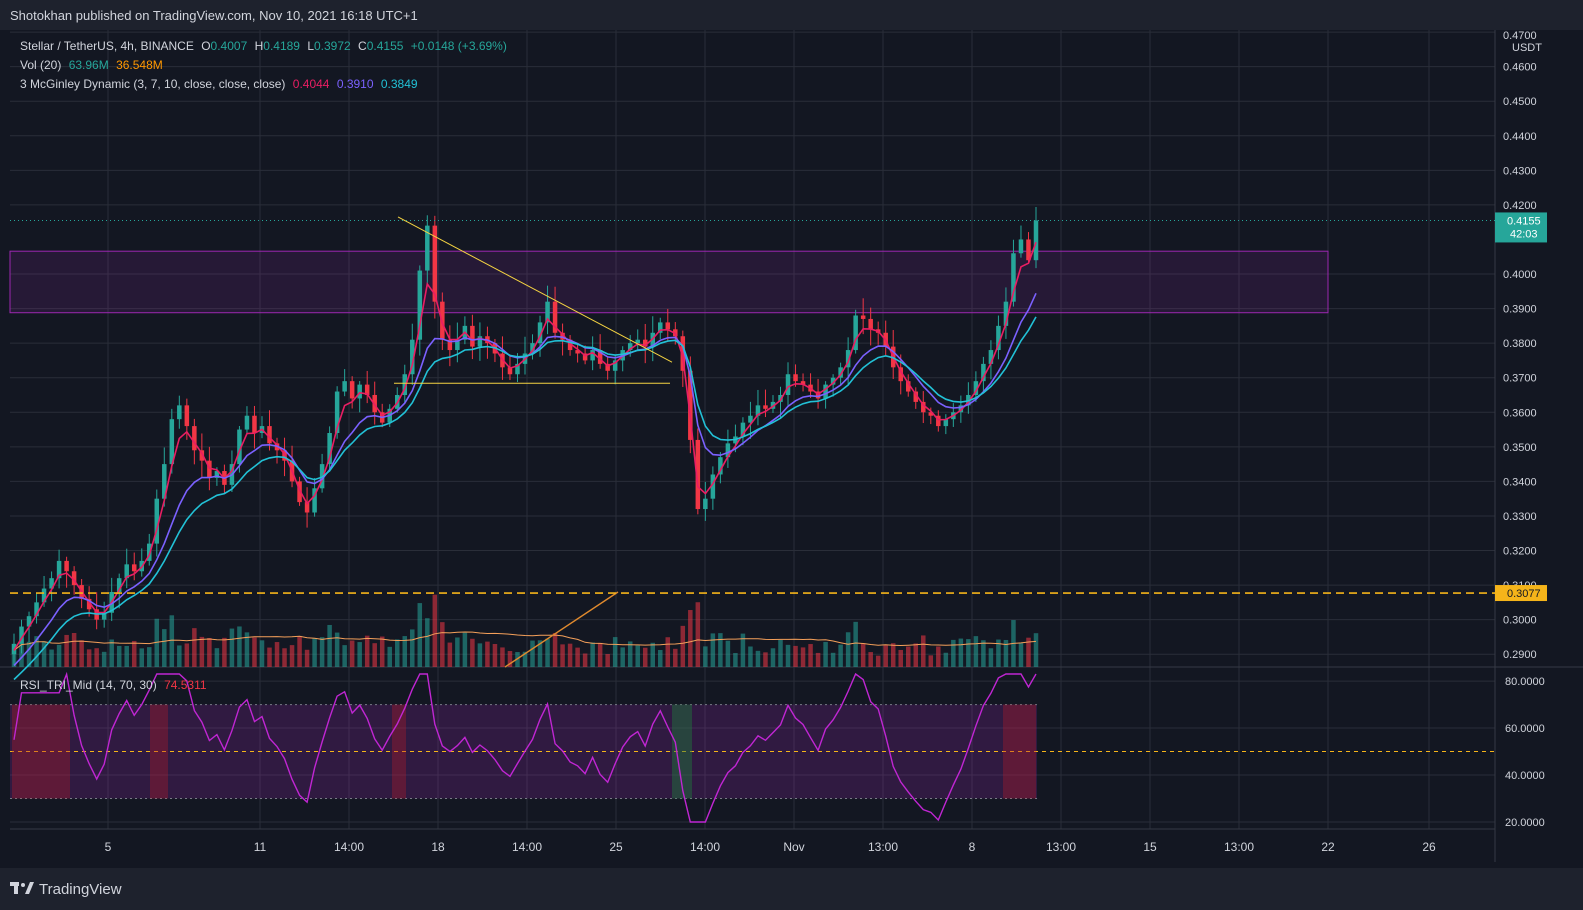 Image resolution: width=1583 pixels, height=910 pixels. Describe the element at coordinates (362, 46) in the screenshot. I see `close-label: C` at that location.